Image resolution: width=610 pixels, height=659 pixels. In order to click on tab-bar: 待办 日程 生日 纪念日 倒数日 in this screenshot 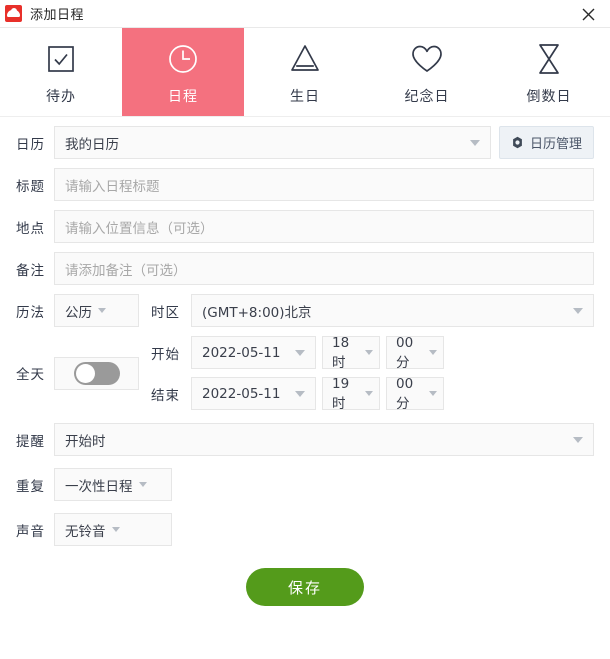, I will do `click(305, 72)`.